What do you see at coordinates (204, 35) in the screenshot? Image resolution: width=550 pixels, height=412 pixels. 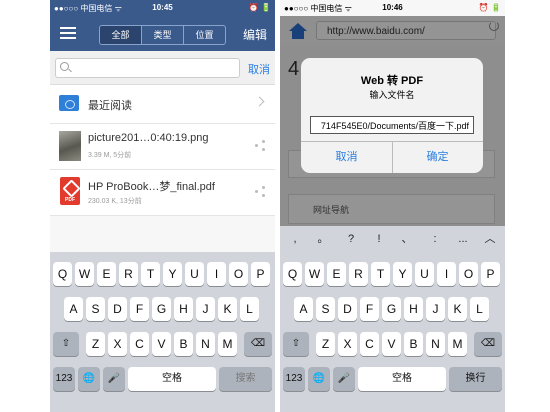 I see `tab-location: 位置` at bounding box center [204, 35].